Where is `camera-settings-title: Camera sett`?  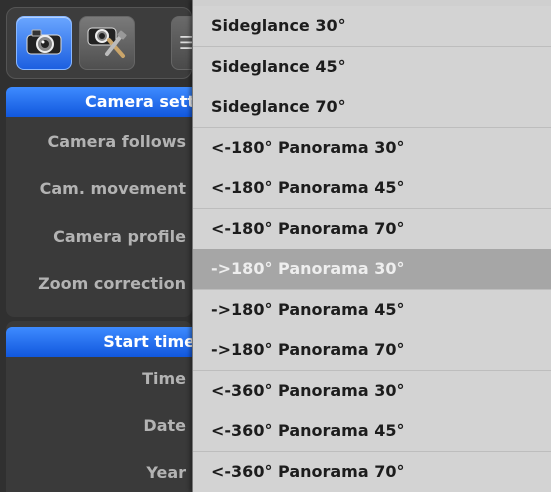
camera-settings-title: Camera sett is located at coordinates (138, 101).